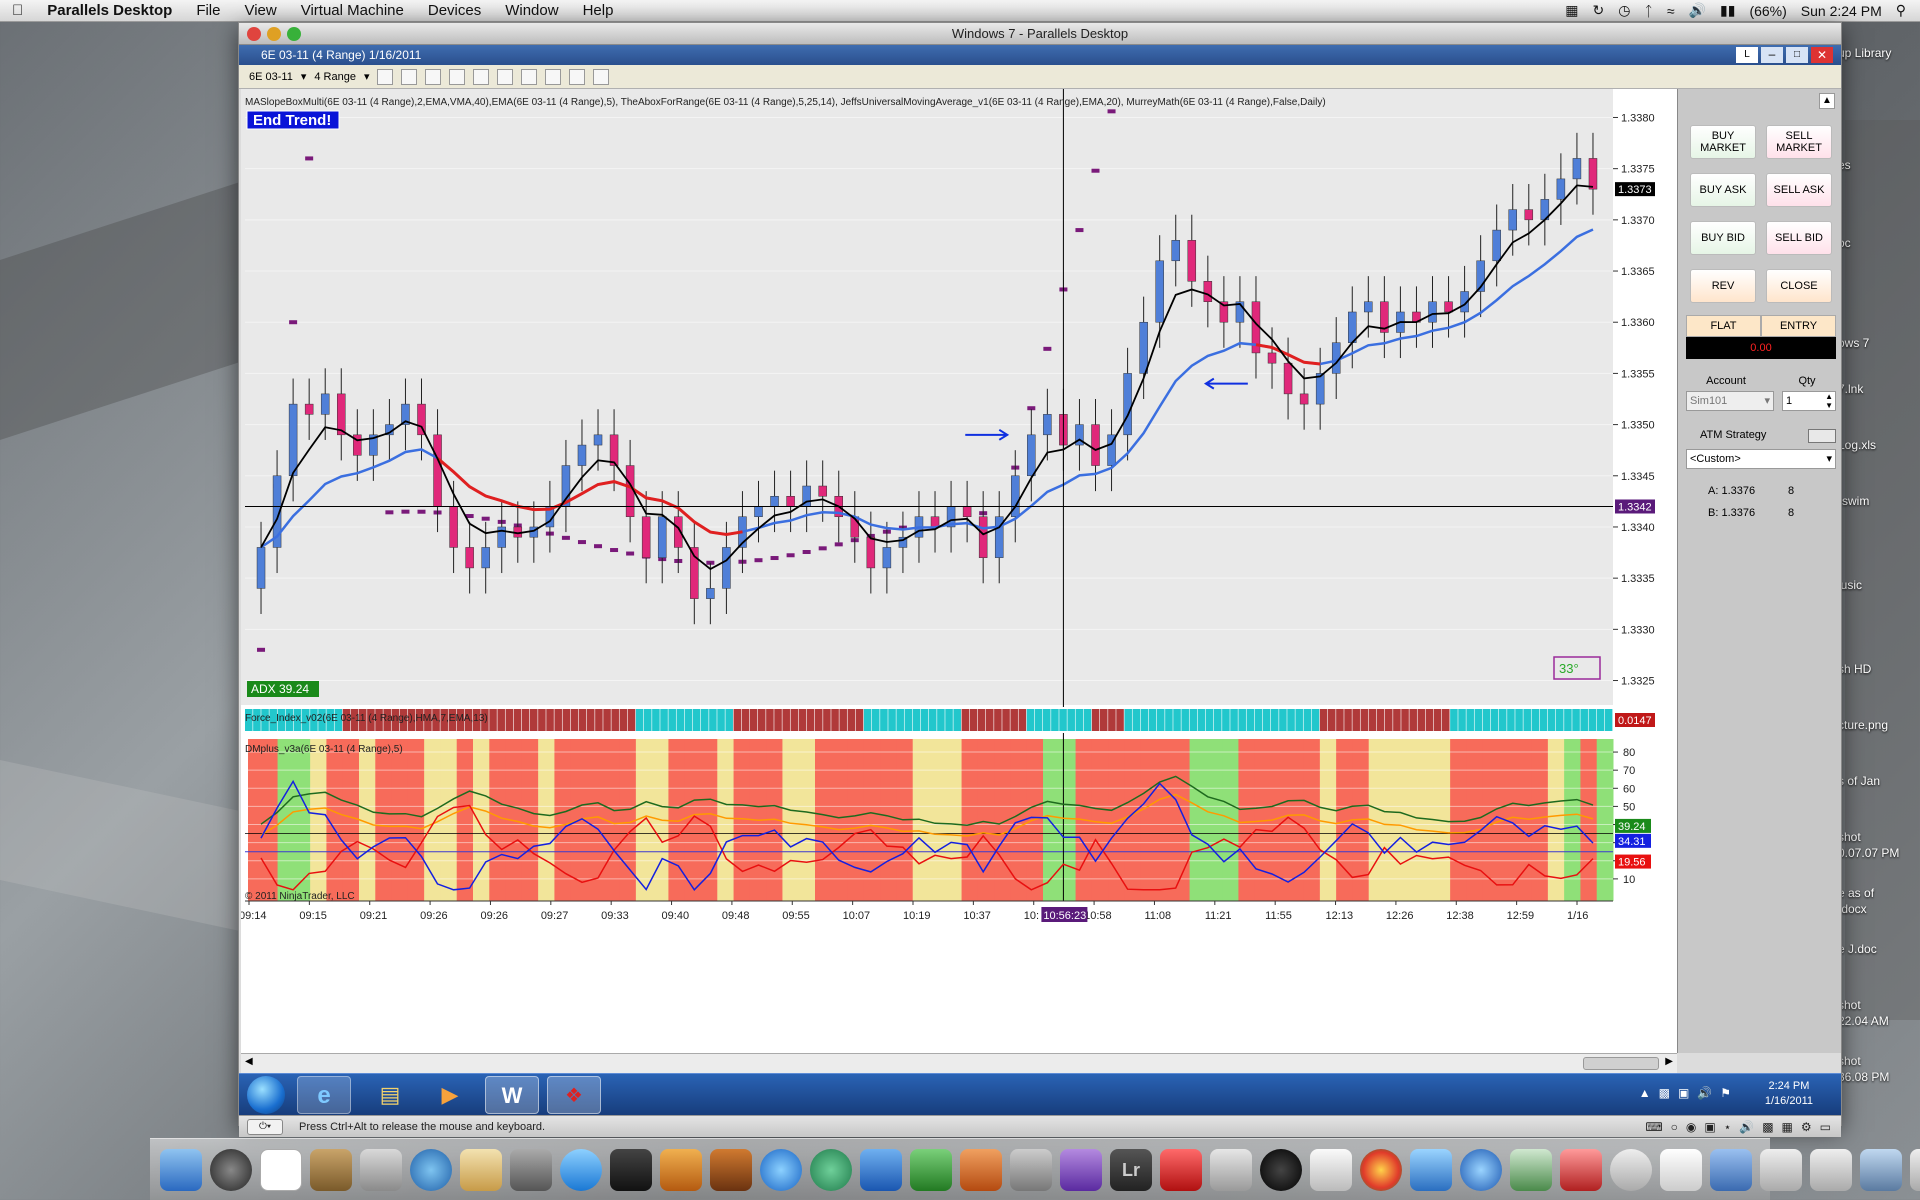 The height and width of the screenshot is (1200, 1920). What do you see at coordinates (1683, 1093) in the screenshot?
I see `tray-network-icon: ▣` at bounding box center [1683, 1093].